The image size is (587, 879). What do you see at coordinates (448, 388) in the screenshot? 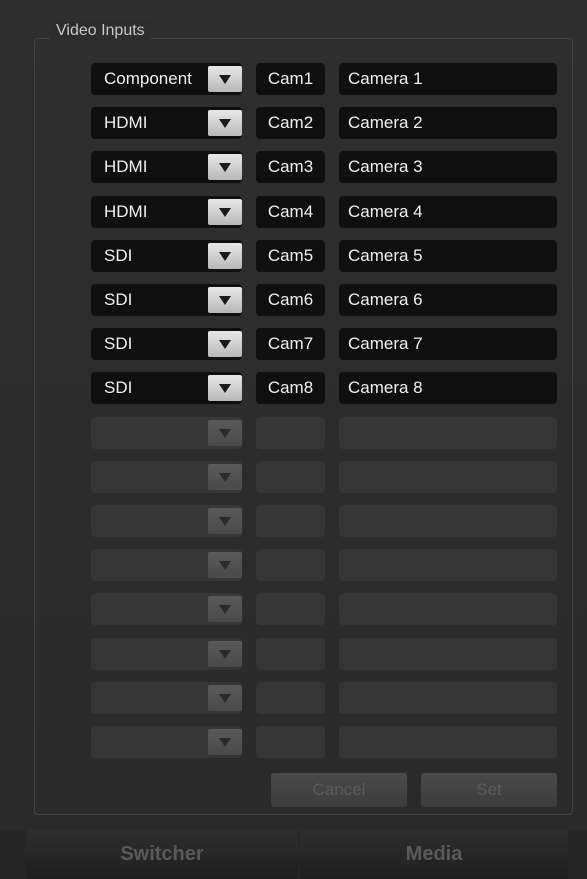
I see `long-name-field: Camera 8` at bounding box center [448, 388].